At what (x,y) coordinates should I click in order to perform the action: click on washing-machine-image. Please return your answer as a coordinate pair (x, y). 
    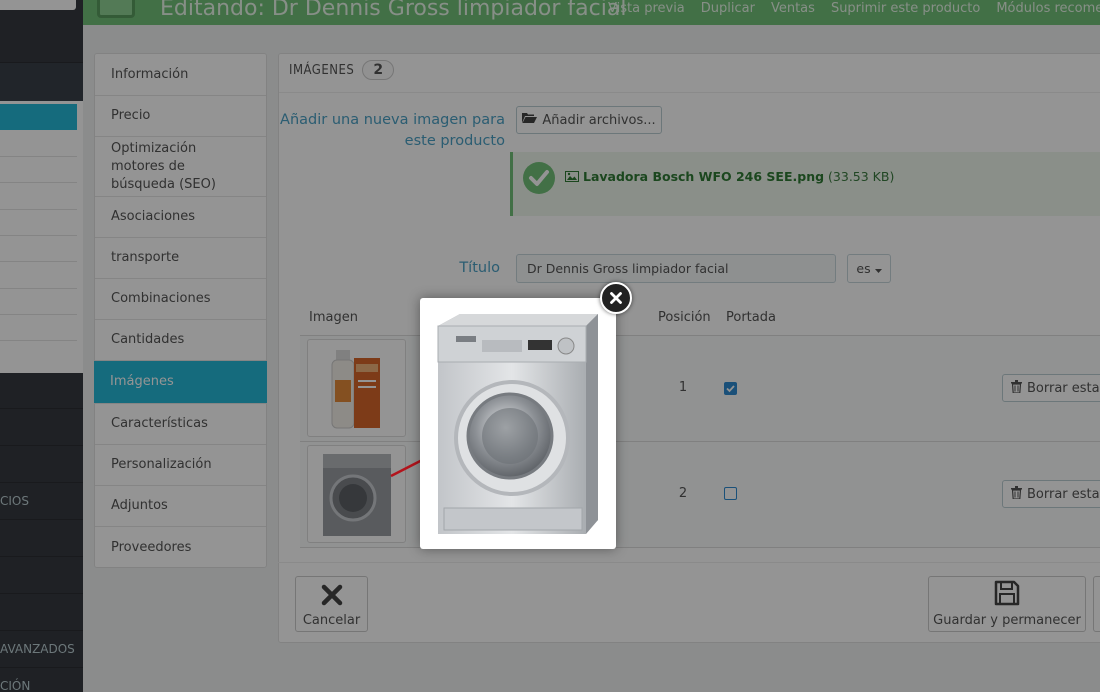
    Looking at the image, I should click on (517, 424).